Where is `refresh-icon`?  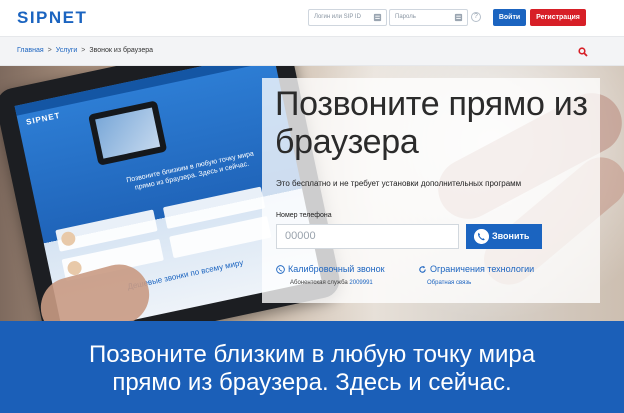 refresh-icon is located at coordinates (422, 269).